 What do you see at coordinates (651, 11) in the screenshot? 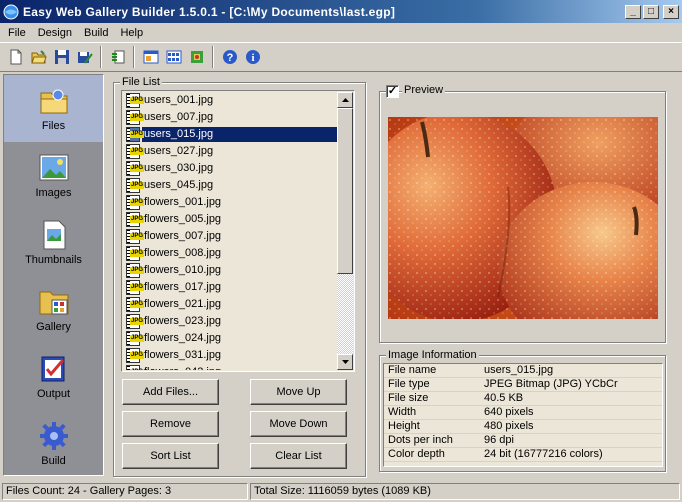
I see `maximize-button: □` at bounding box center [651, 11].